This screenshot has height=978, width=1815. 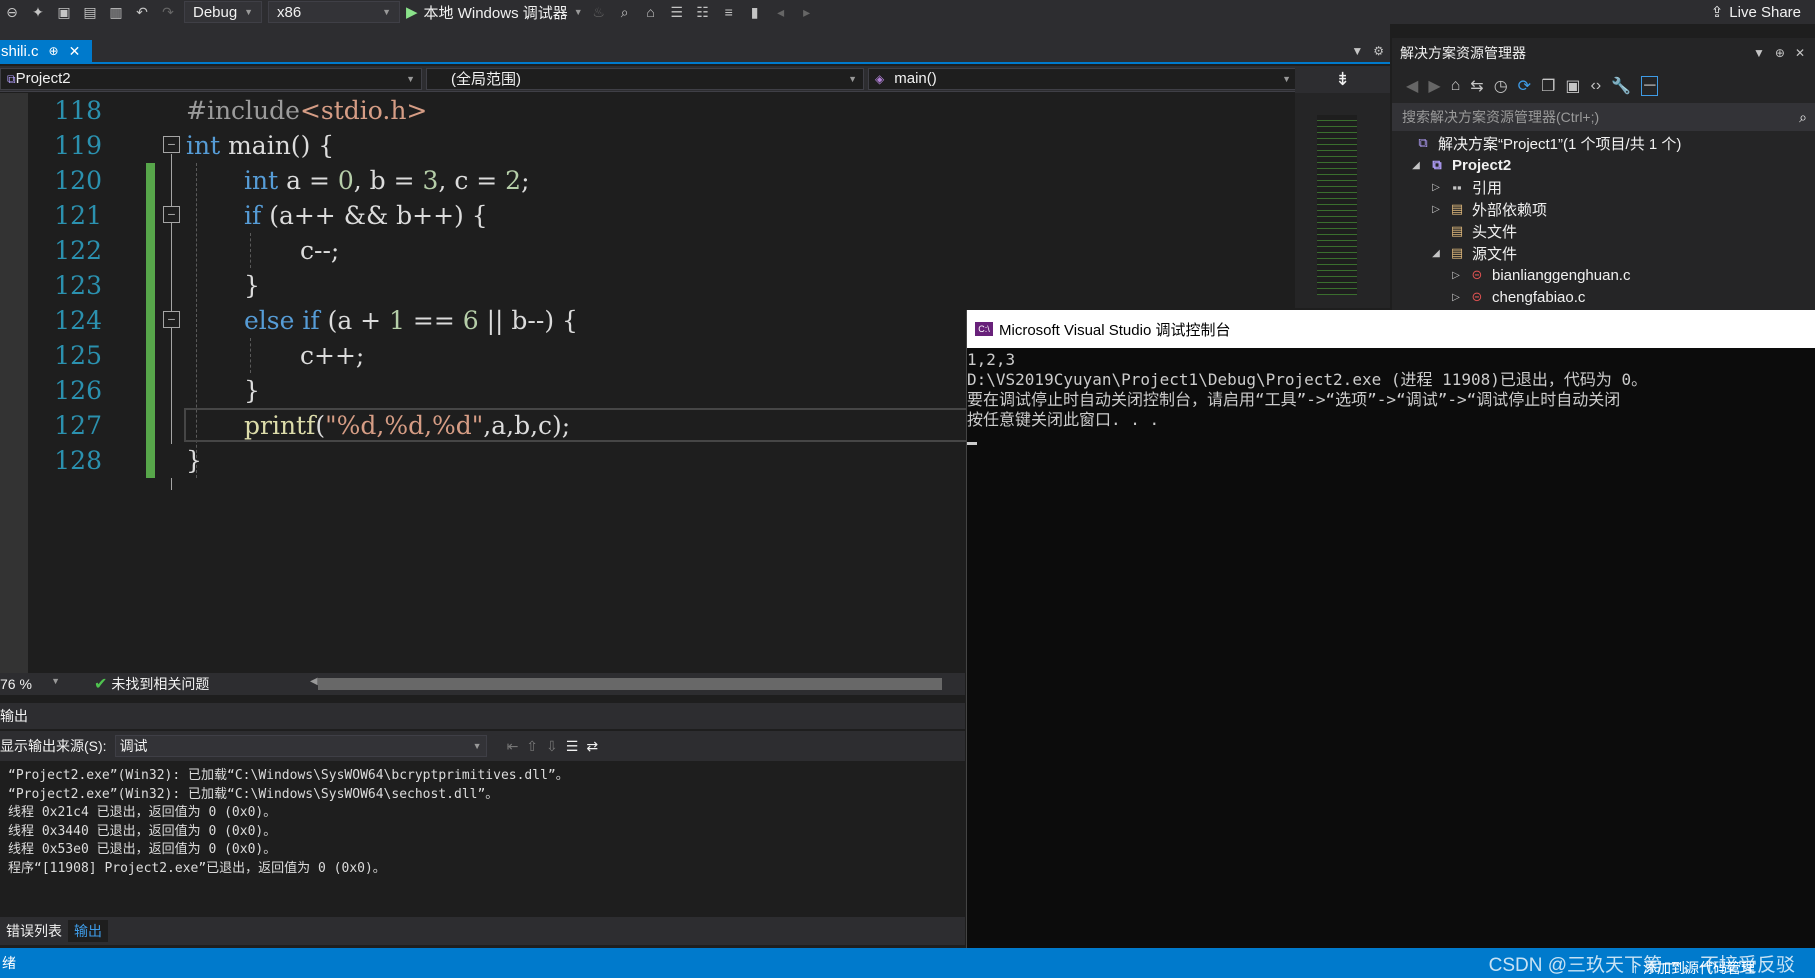 What do you see at coordinates (223, 12) in the screenshot?
I see `solution-configuration-dropdown: Debug ▼` at bounding box center [223, 12].